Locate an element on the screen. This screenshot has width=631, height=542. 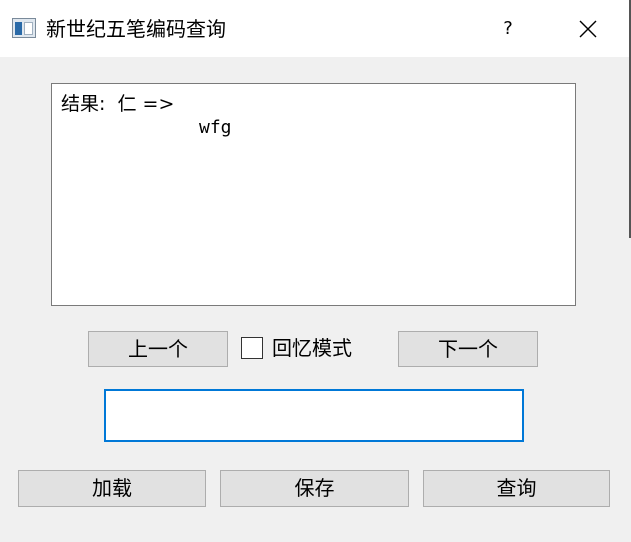
result-line-code: wfg is located at coordinates (215, 127).